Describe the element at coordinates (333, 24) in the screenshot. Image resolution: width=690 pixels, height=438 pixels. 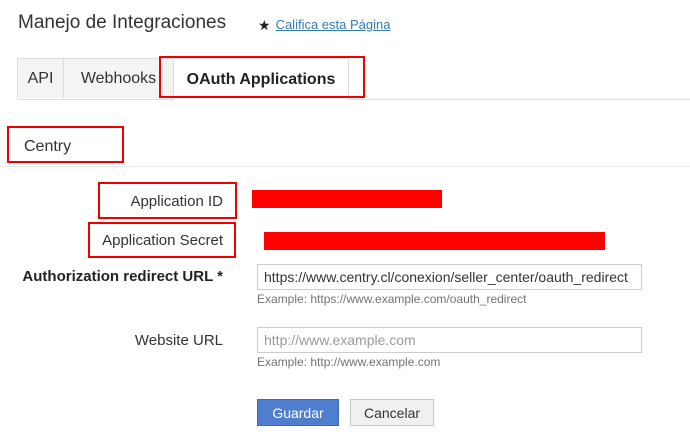
I see `rate-page-link: Califica esta Página` at that location.